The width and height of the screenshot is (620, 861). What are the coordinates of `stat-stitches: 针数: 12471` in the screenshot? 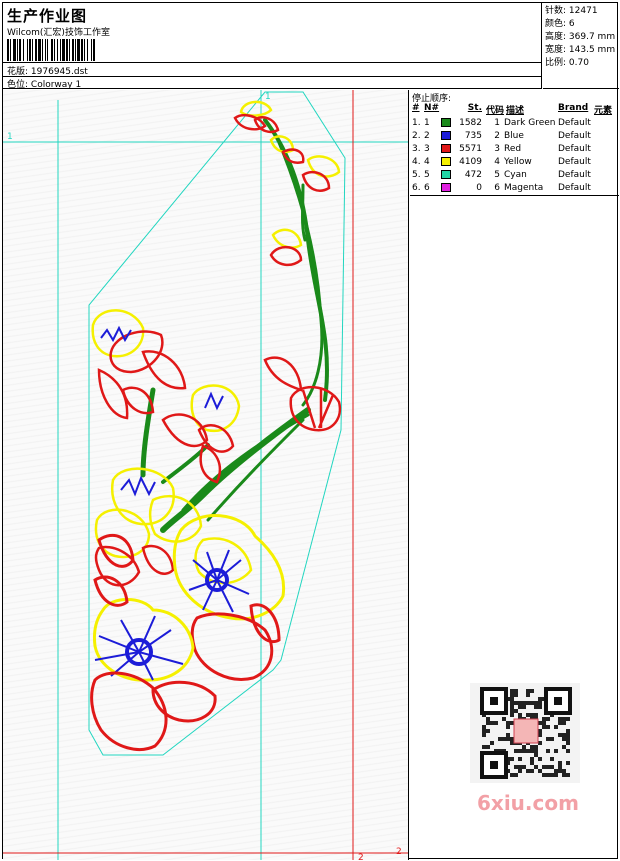 It's located at (571, 11).